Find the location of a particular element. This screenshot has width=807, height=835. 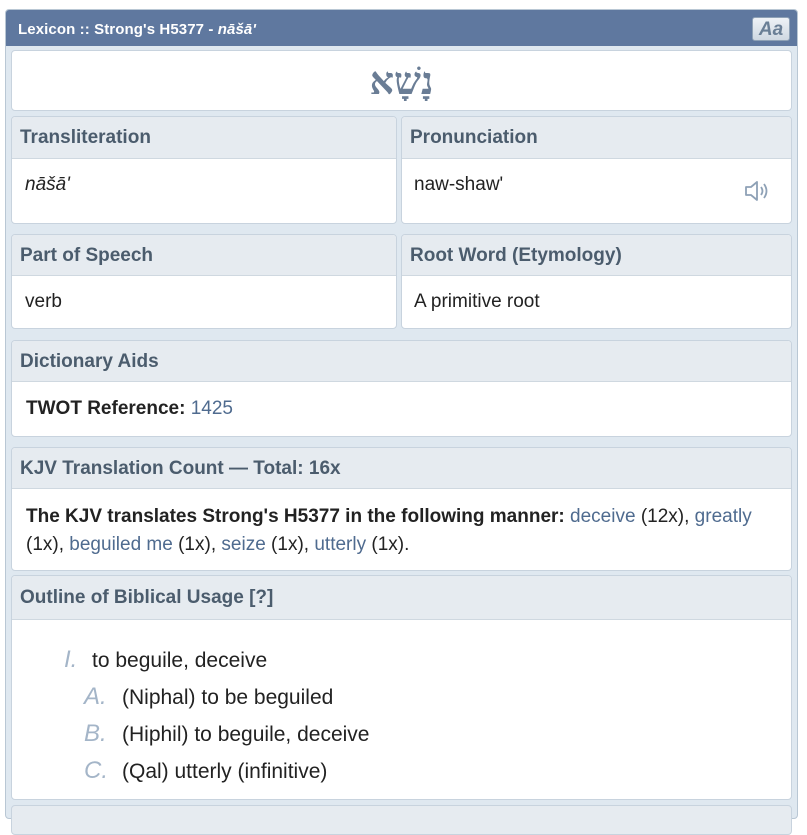

part-of-speech-value: verb is located at coordinates (43, 301).